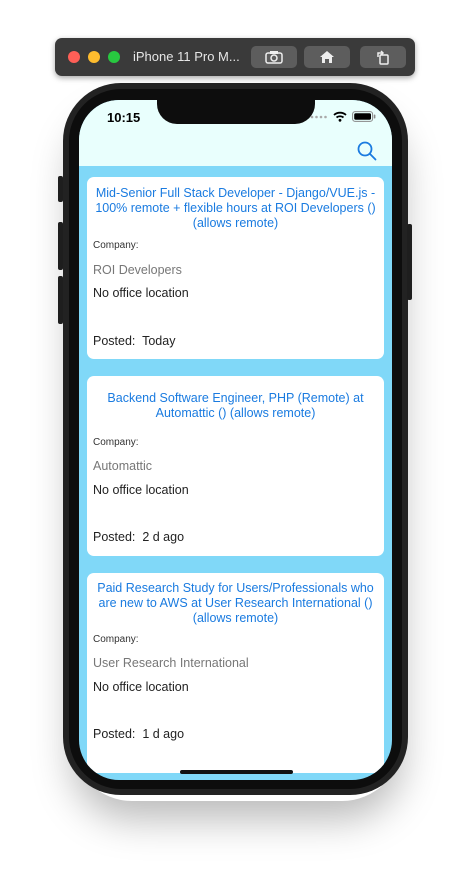 The height and width of the screenshot is (869, 471). What do you see at coordinates (318, 116) in the screenshot?
I see `cellular-signal-icon` at bounding box center [318, 116].